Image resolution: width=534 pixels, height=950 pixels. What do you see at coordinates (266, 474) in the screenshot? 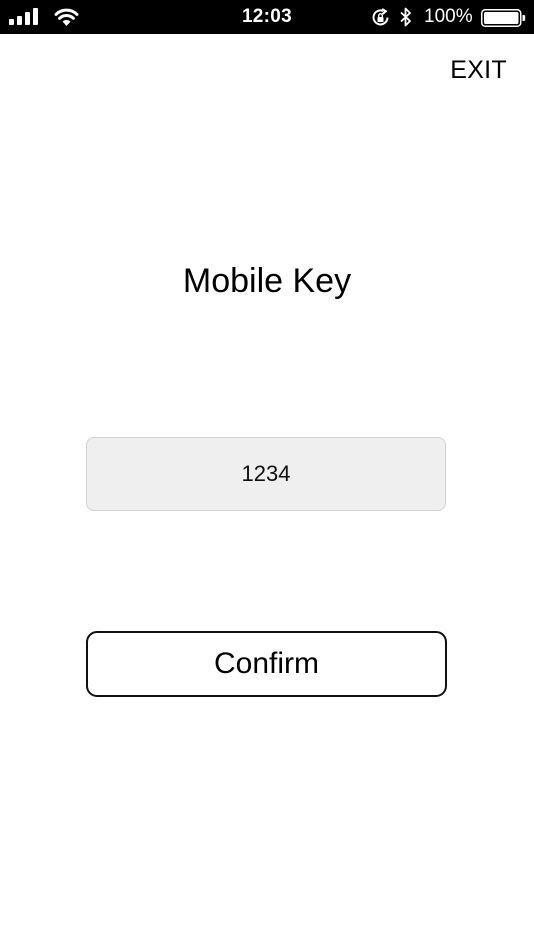
I see `mobile-key-input` at bounding box center [266, 474].